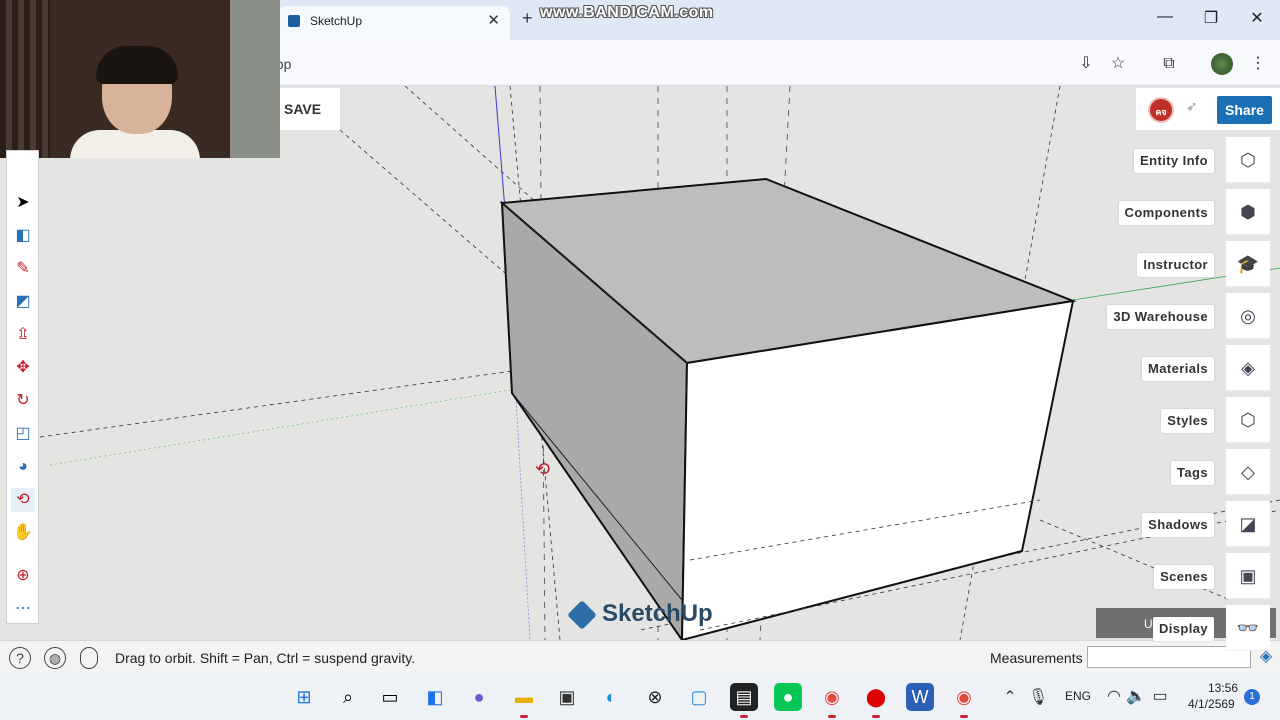  What do you see at coordinates (1219, 688) in the screenshot?
I see `clock-time: 13:56` at bounding box center [1219, 688].